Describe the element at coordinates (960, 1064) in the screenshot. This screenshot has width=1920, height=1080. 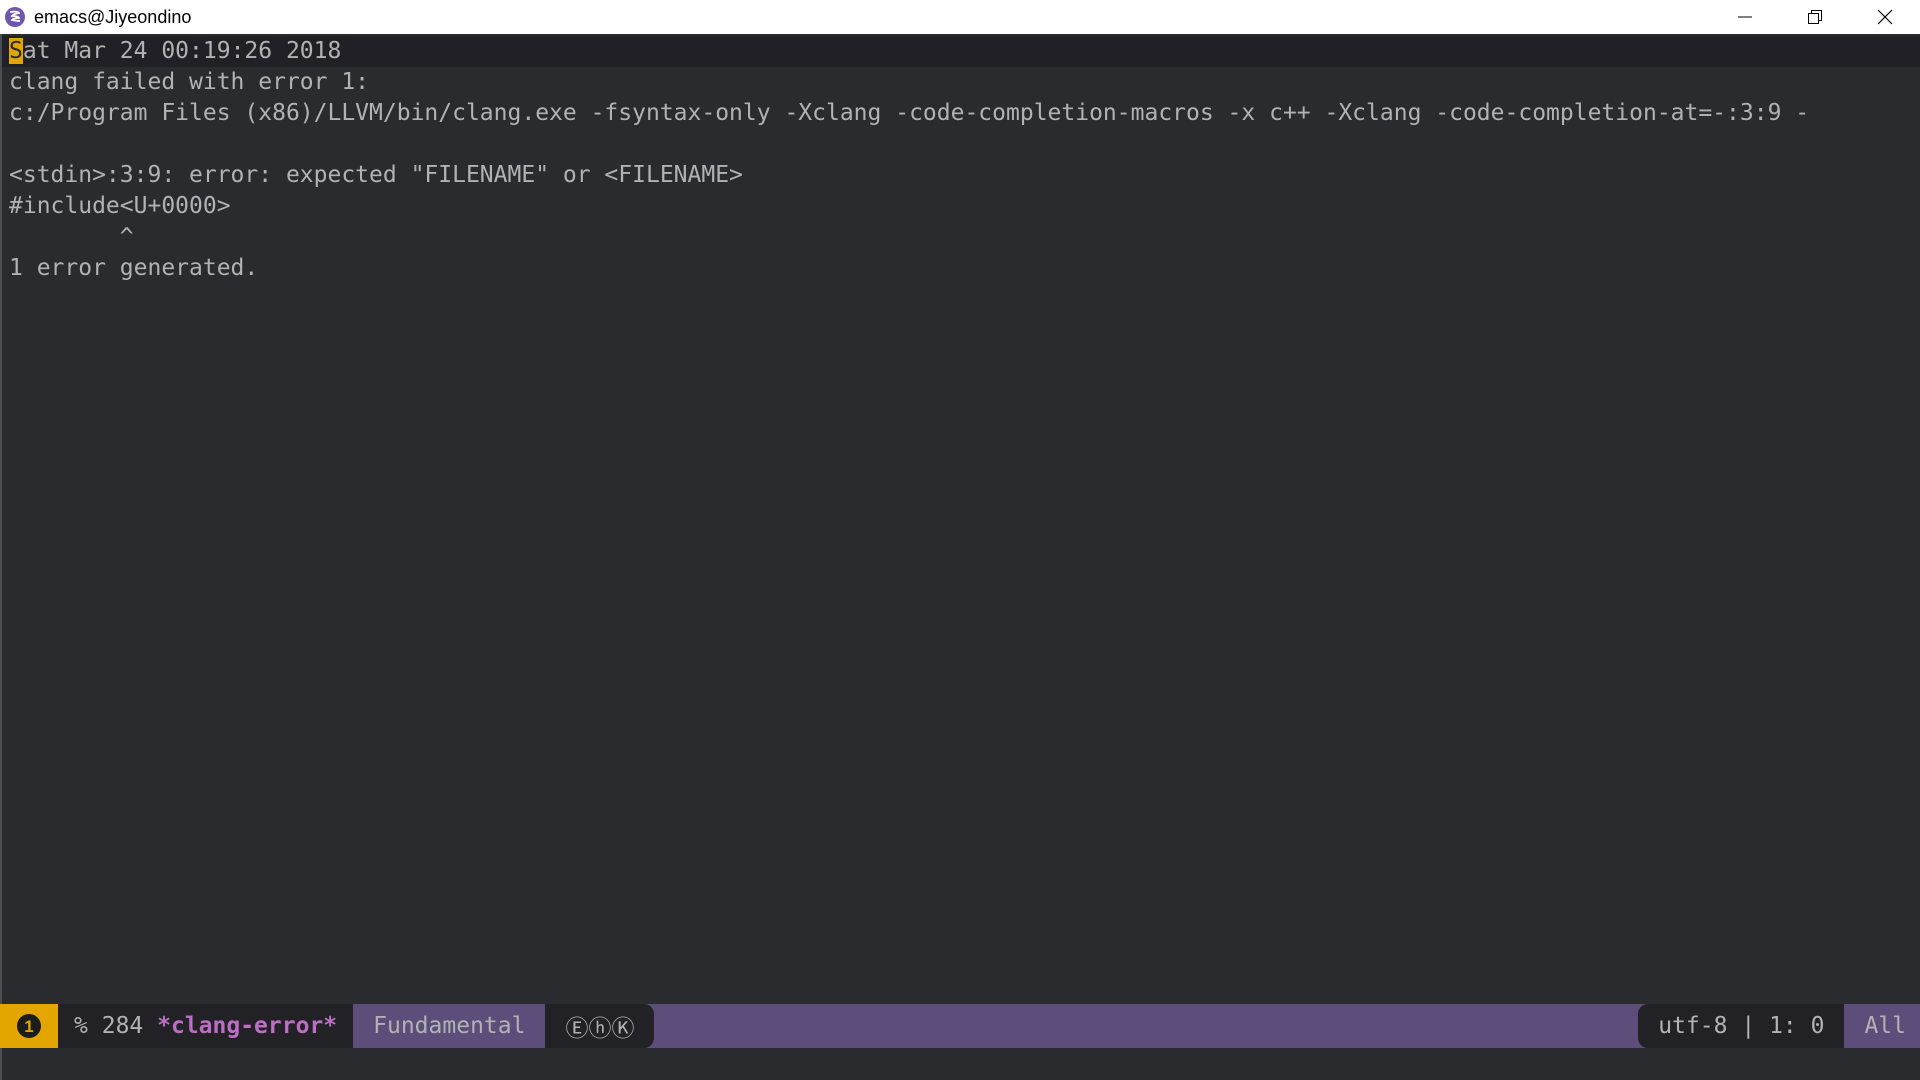
I see `echo-area` at that location.